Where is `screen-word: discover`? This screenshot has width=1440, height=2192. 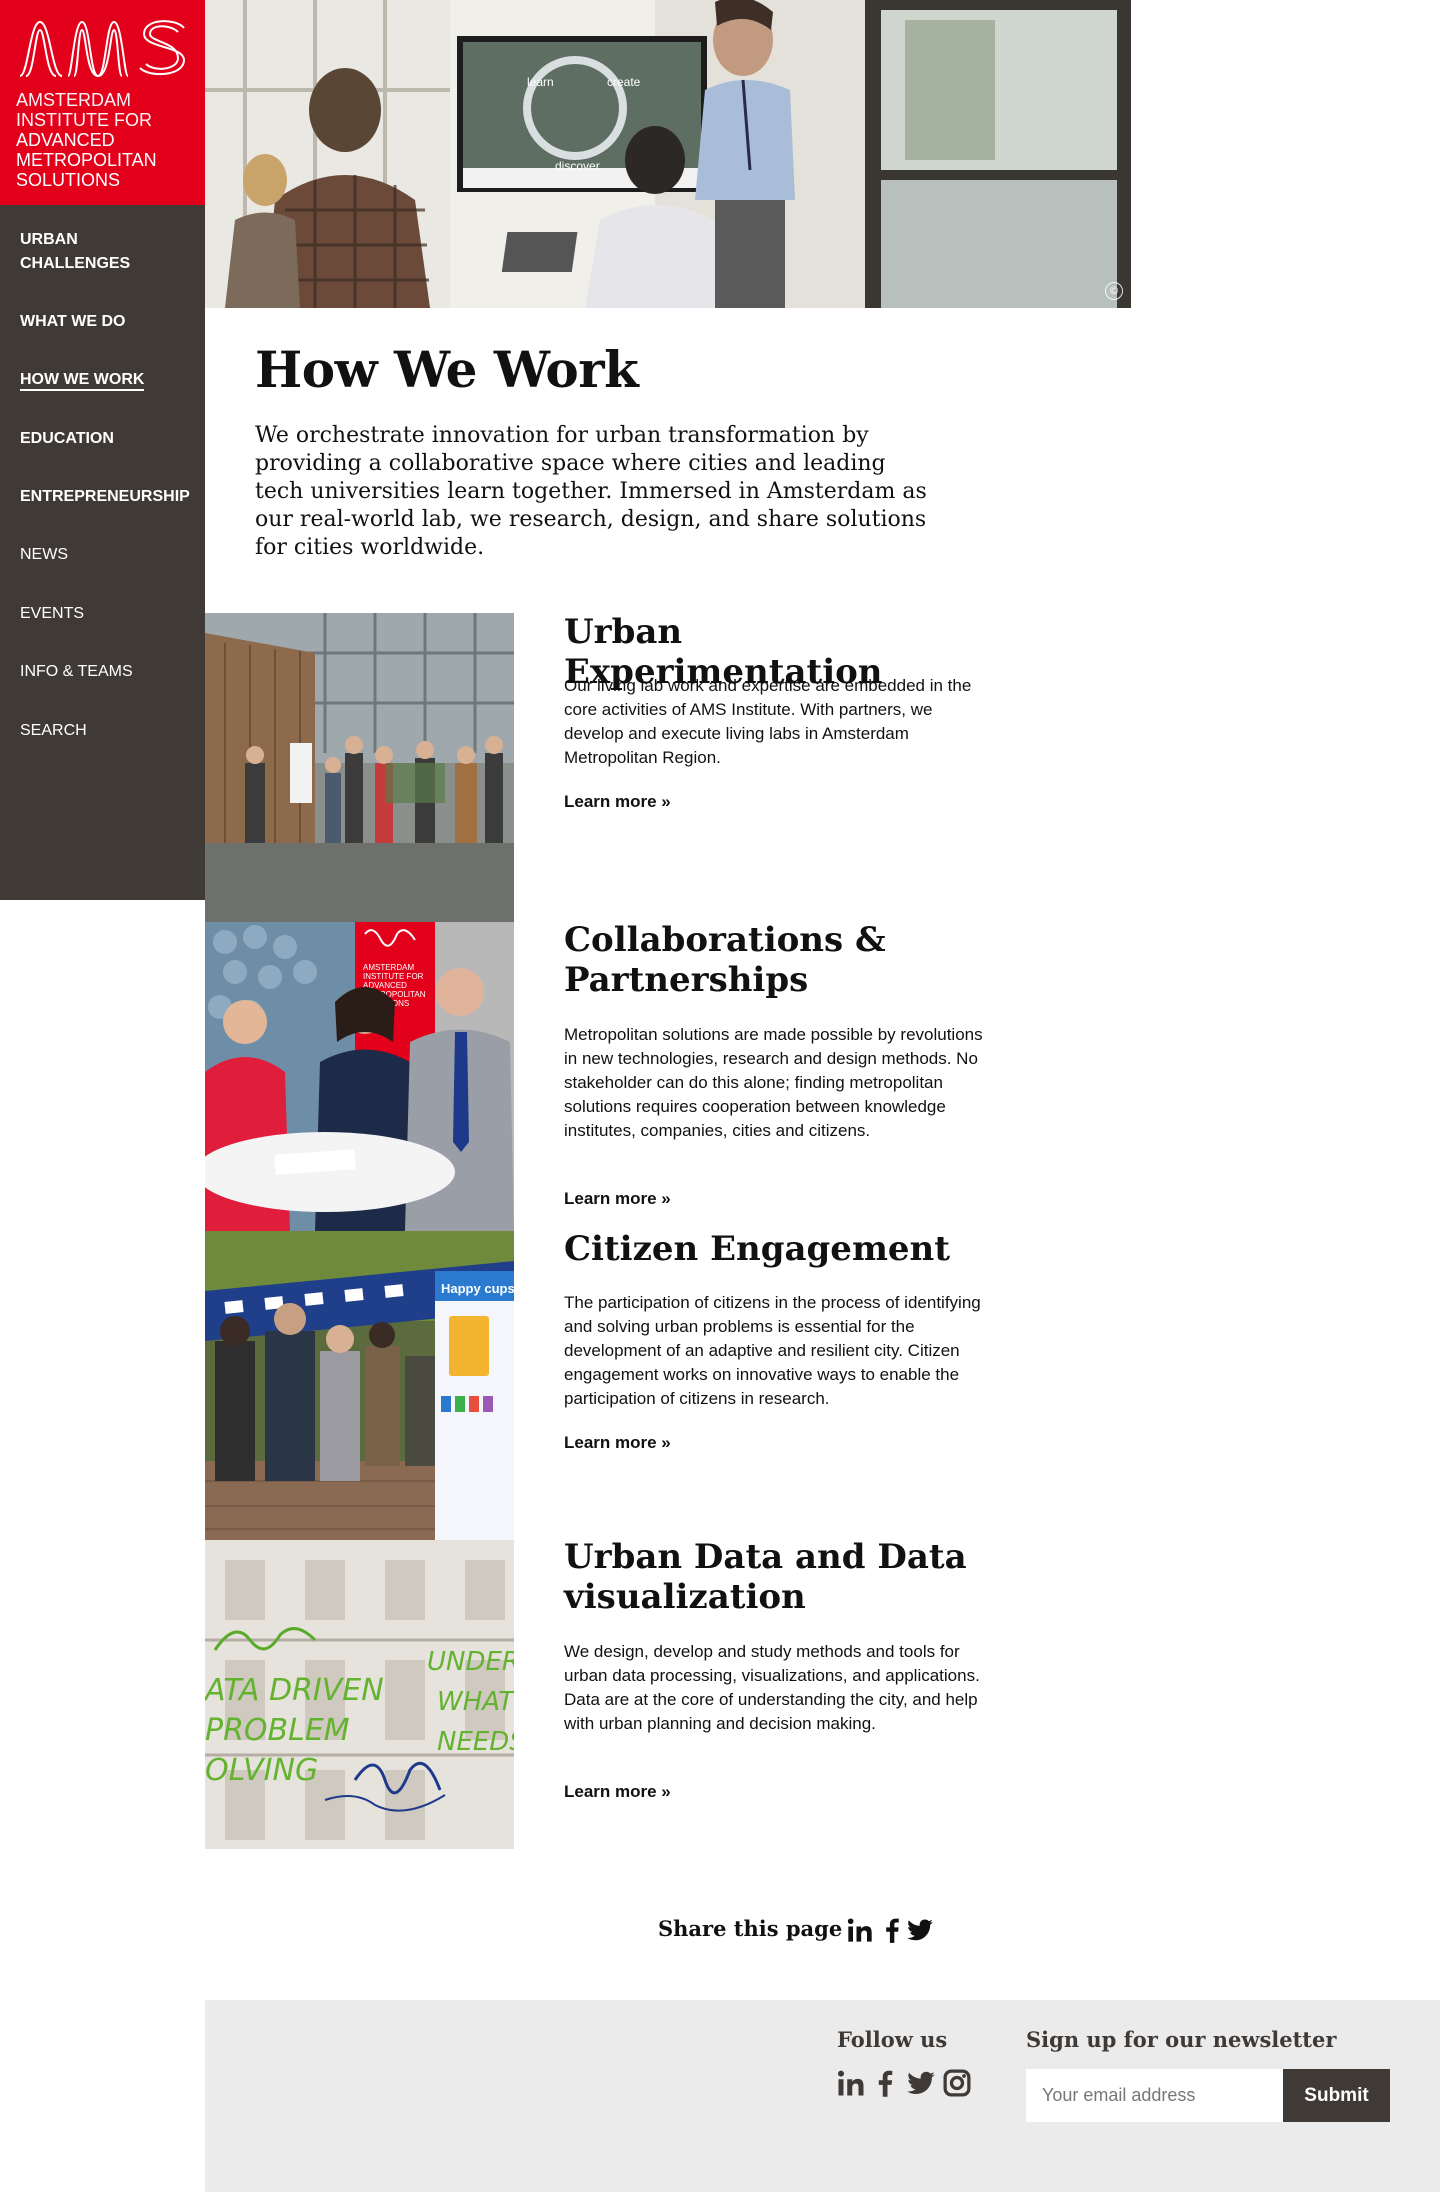
screen-word: discover is located at coordinates (577, 166).